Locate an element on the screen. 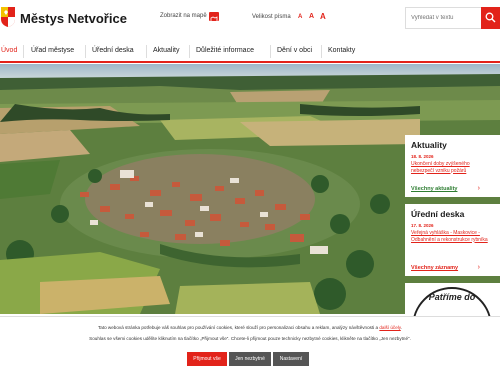  necessary-cookies-button: Jen nezbytné is located at coordinates (250, 359).